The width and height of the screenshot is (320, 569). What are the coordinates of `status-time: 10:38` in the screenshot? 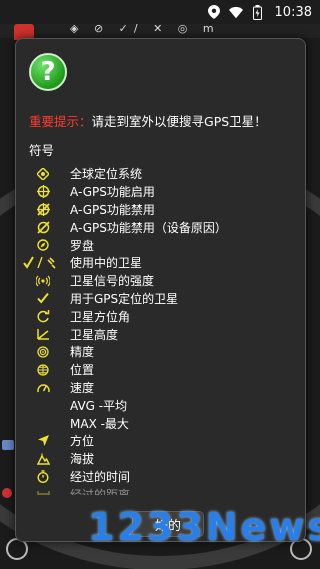 It's located at (293, 12).